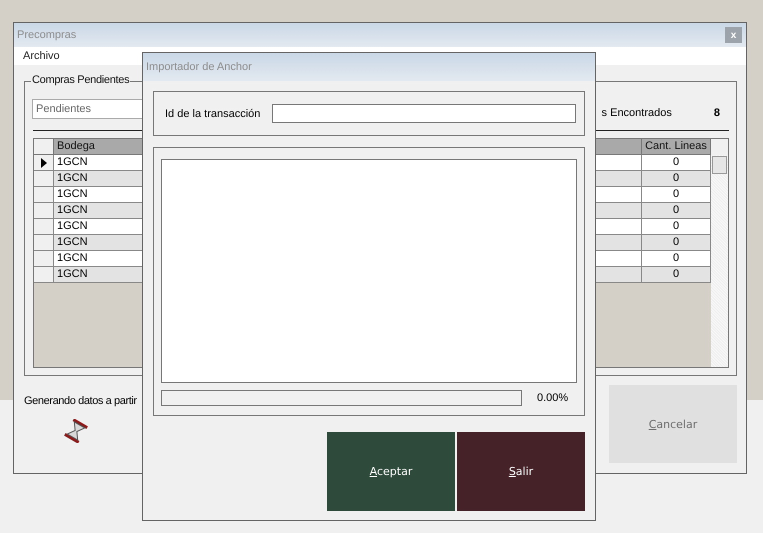 The image size is (763, 533). What do you see at coordinates (76, 431) in the screenshot?
I see `hourglass-icon` at bounding box center [76, 431].